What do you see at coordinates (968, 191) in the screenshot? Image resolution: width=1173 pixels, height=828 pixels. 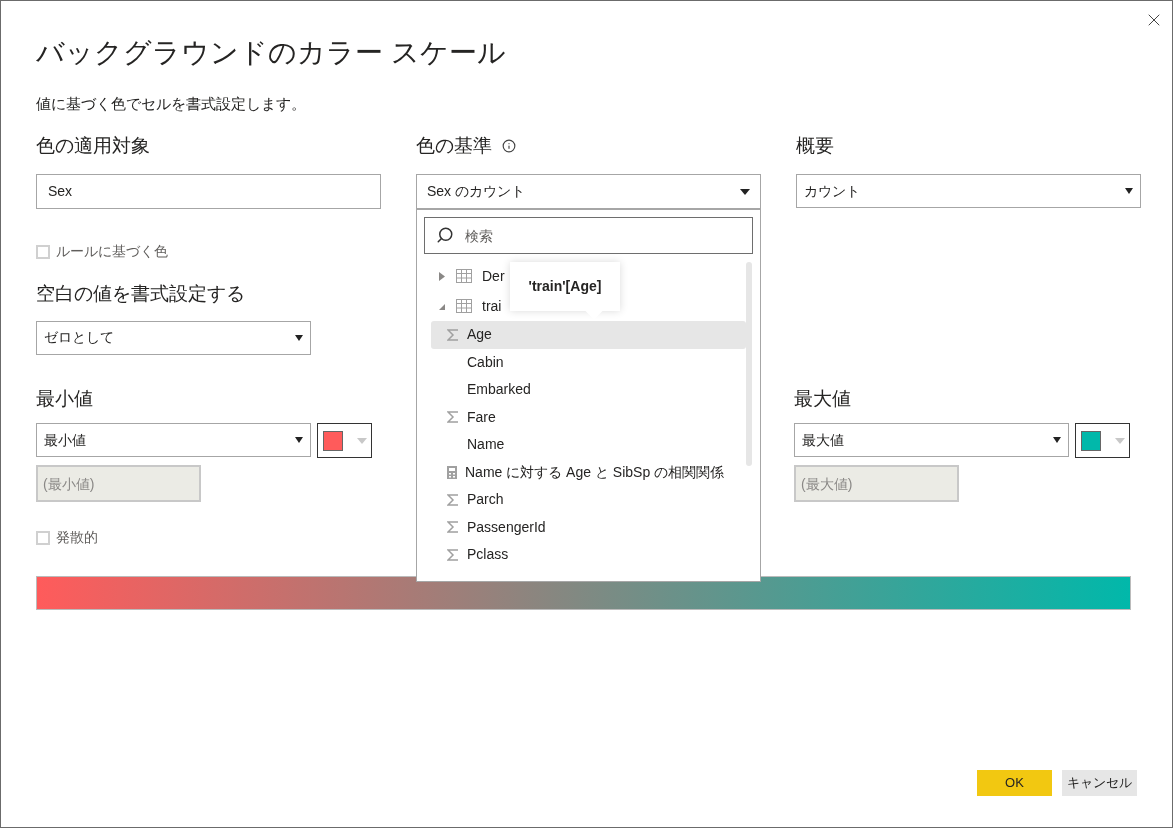 I see `dropdown: カウント` at bounding box center [968, 191].